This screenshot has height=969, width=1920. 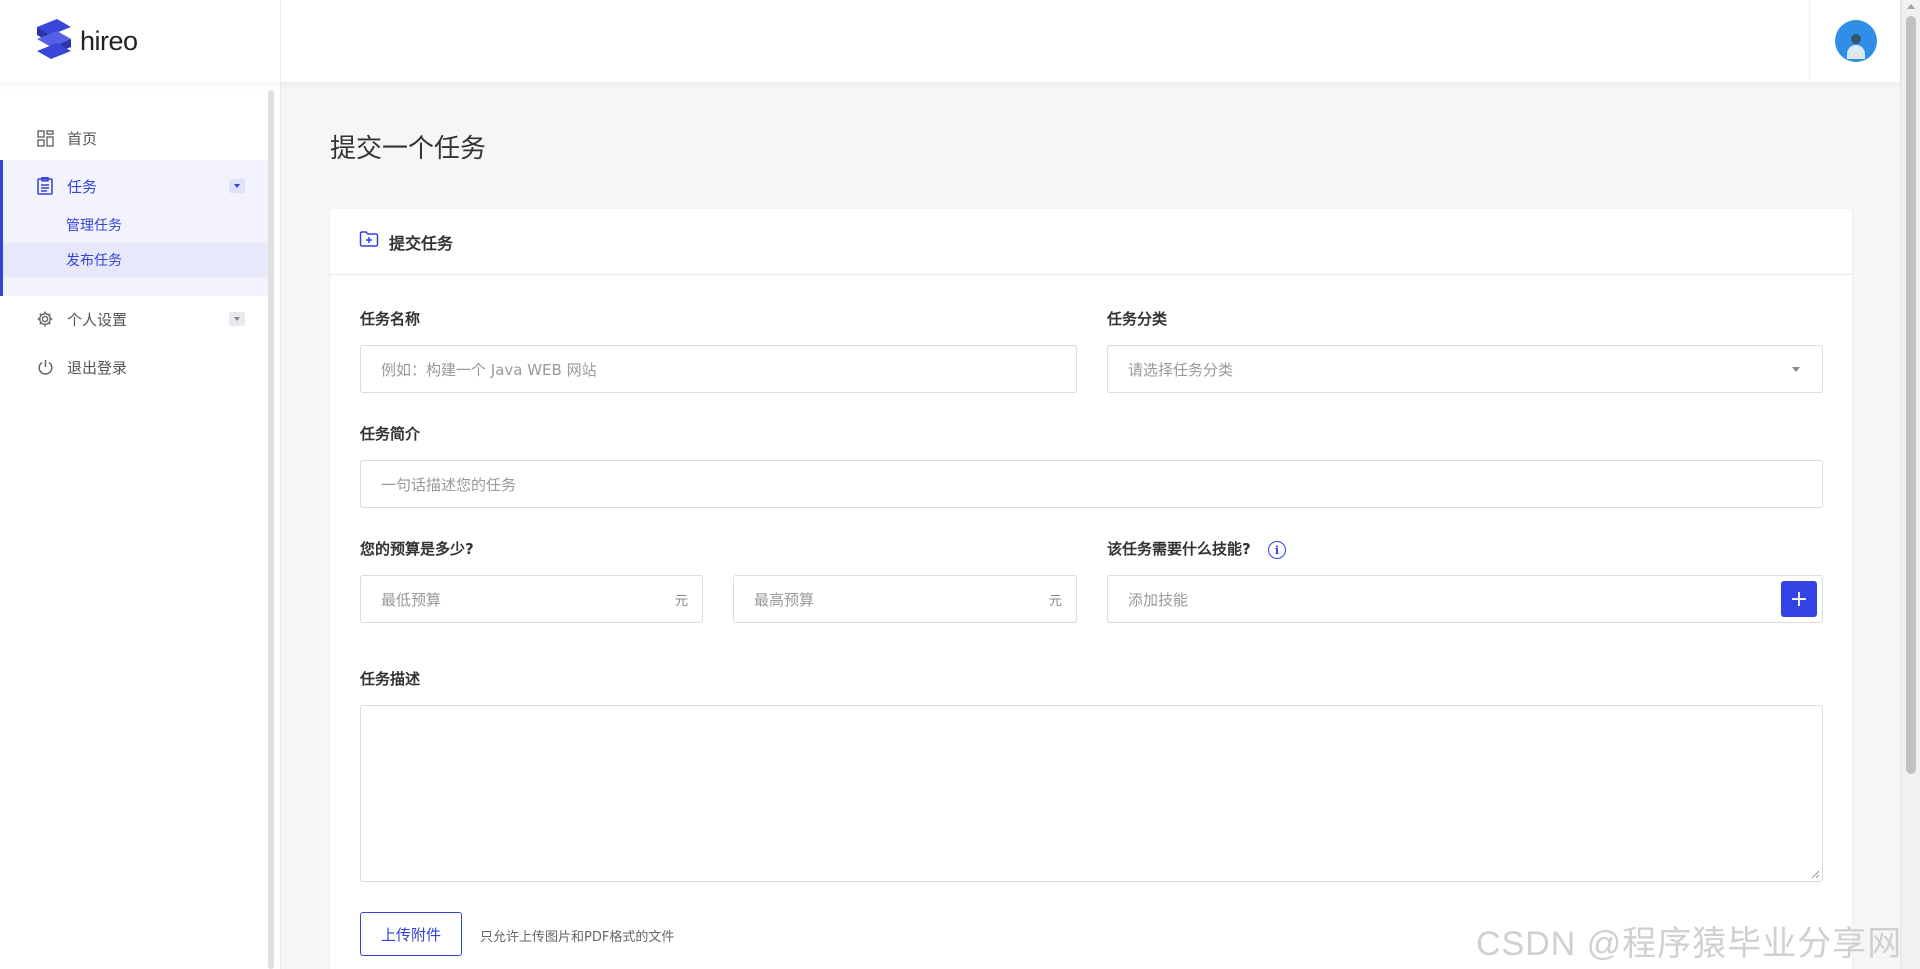 What do you see at coordinates (82, 138) in the screenshot?
I see `sidebar-item-label: 首页` at bounding box center [82, 138].